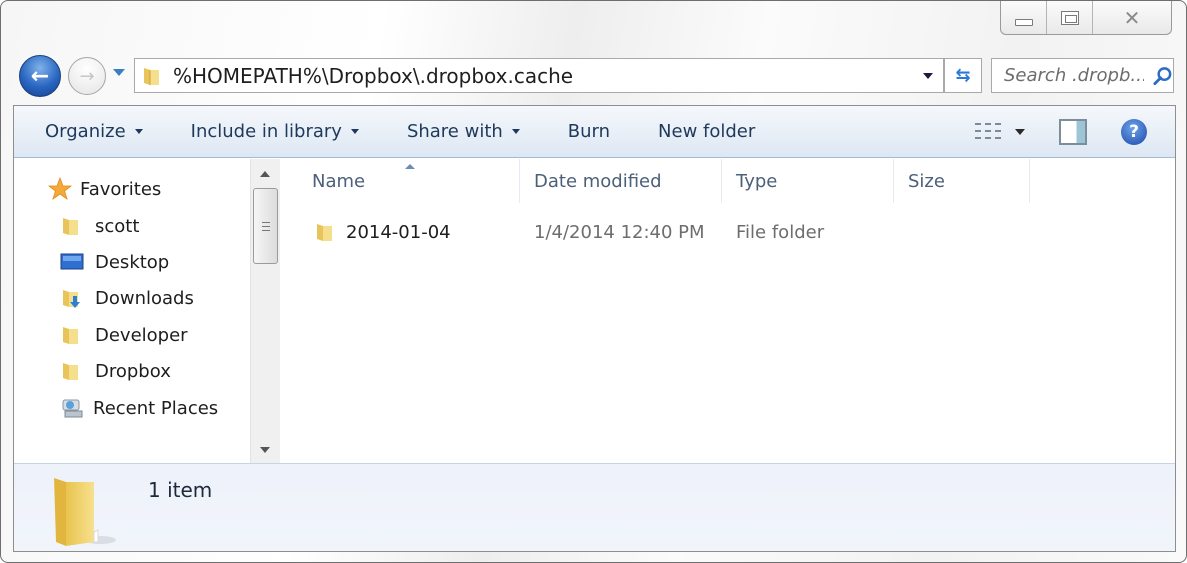  I want to click on nav-item-label: scott, so click(117, 226).